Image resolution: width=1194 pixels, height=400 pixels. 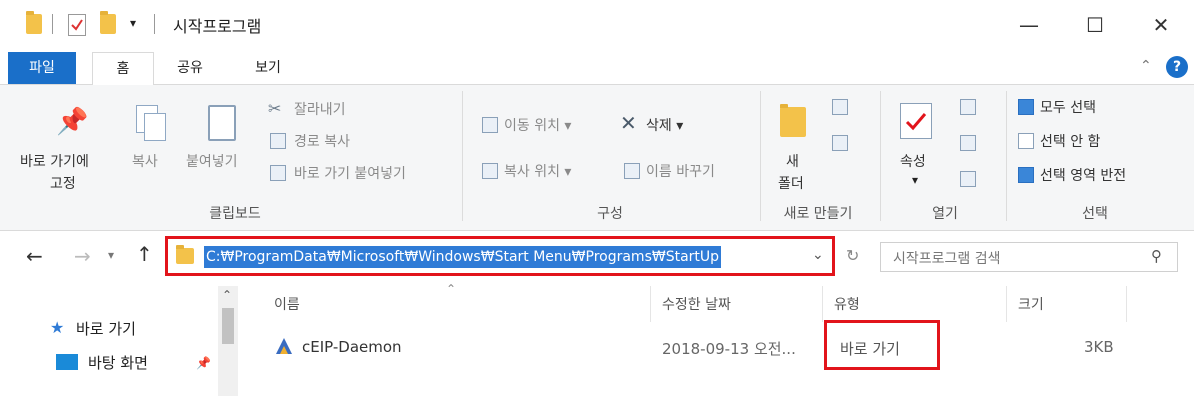 I want to click on rename-icon, so click(x=632, y=171).